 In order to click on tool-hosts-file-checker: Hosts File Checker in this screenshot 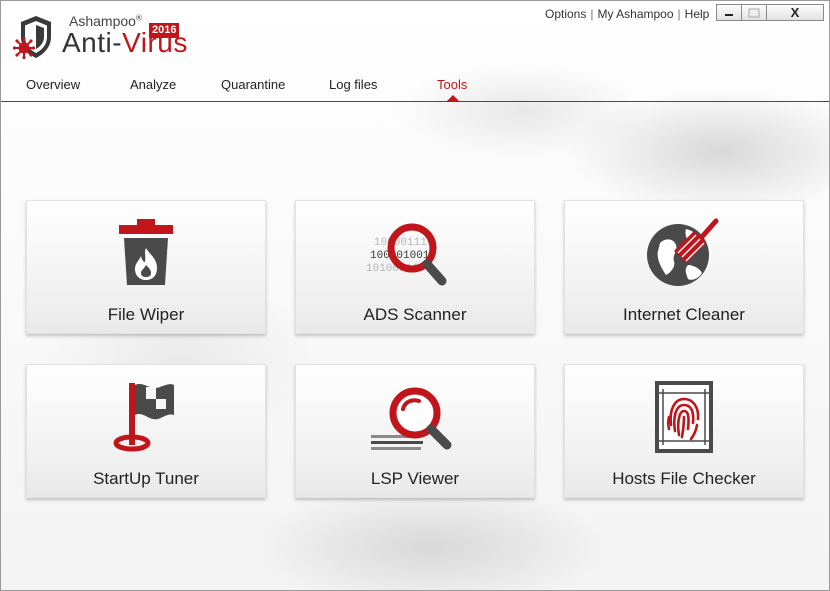, I will do `click(684, 431)`.